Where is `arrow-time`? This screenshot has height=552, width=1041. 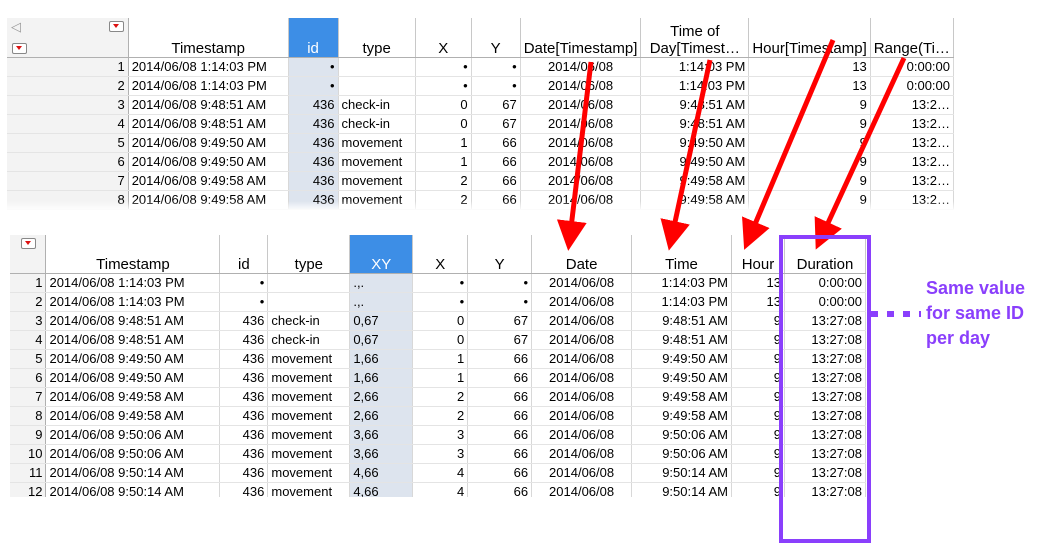 arrow-time is located at coordinates (686, 155).